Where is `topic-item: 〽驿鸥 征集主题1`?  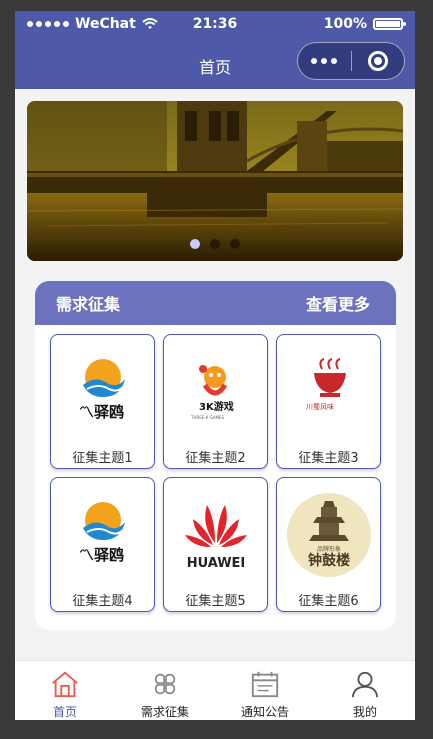 topic-item: 〽驿鸥 征集主题1 is located at coordinates (102, 401).